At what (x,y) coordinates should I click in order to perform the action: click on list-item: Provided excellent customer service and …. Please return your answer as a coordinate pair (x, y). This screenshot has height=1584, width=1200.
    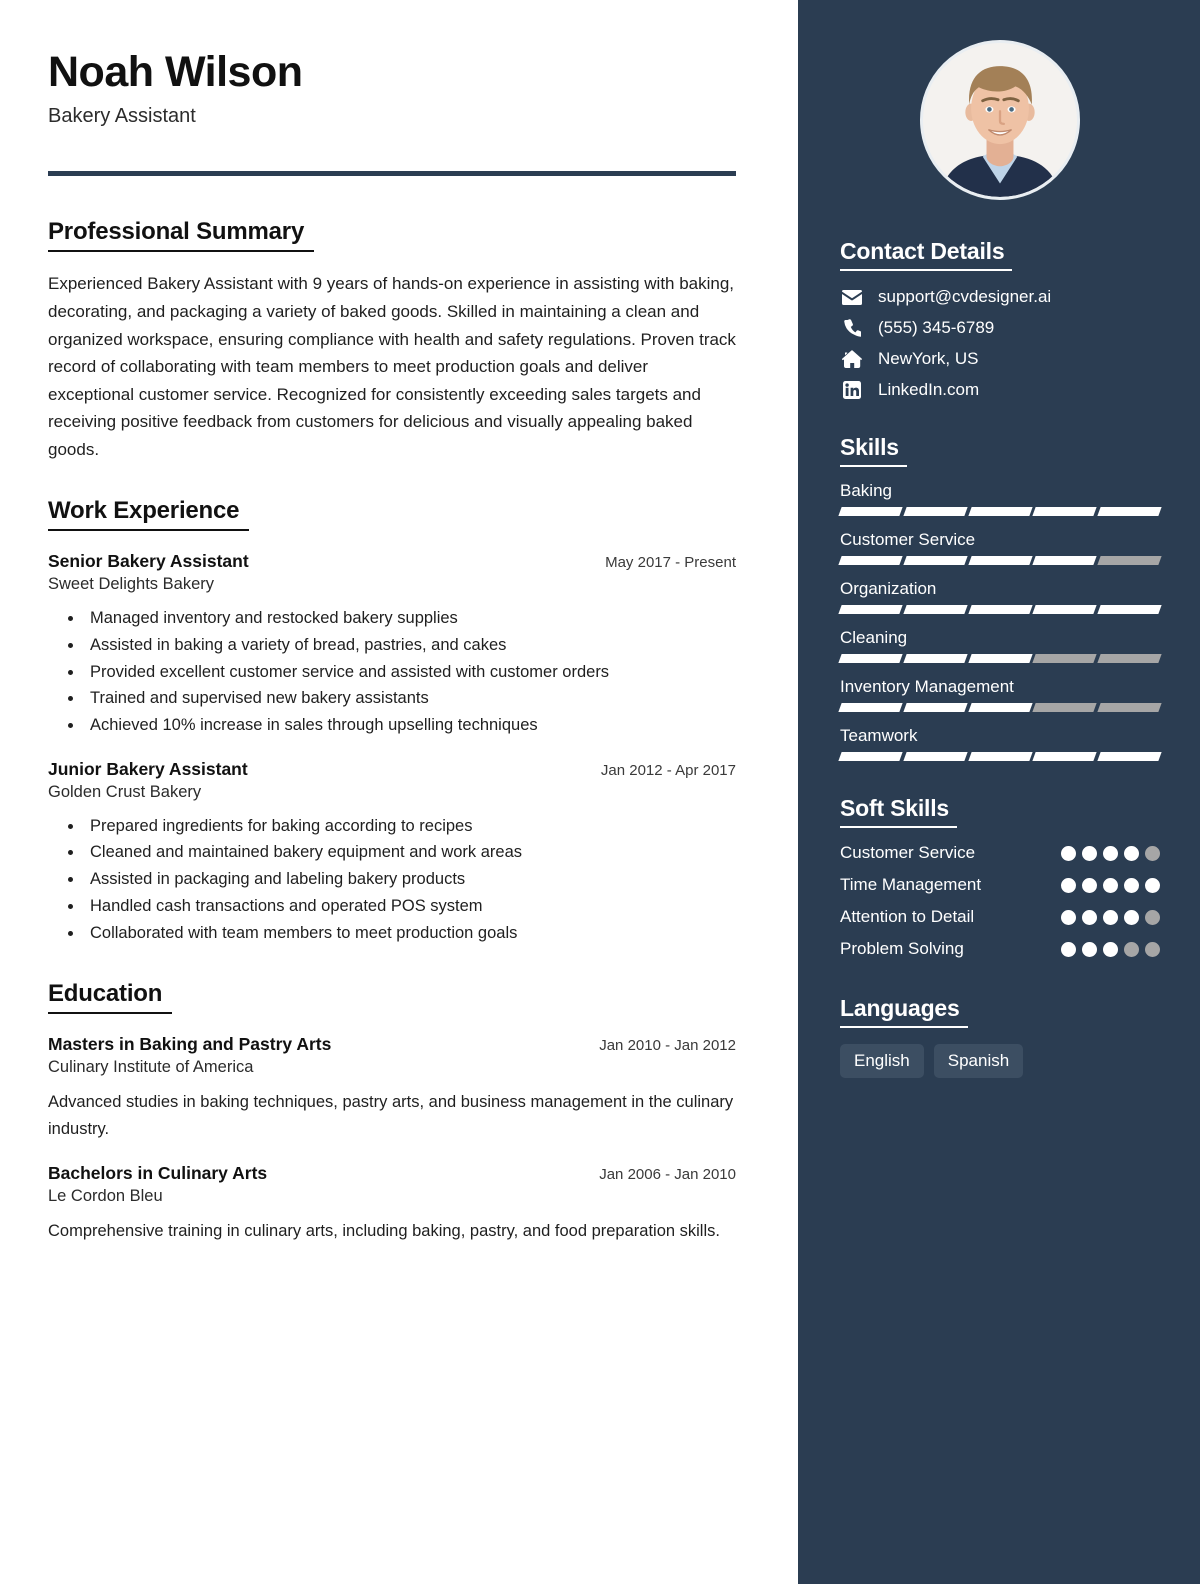
    Looking at the image, I should click on (410, 672).